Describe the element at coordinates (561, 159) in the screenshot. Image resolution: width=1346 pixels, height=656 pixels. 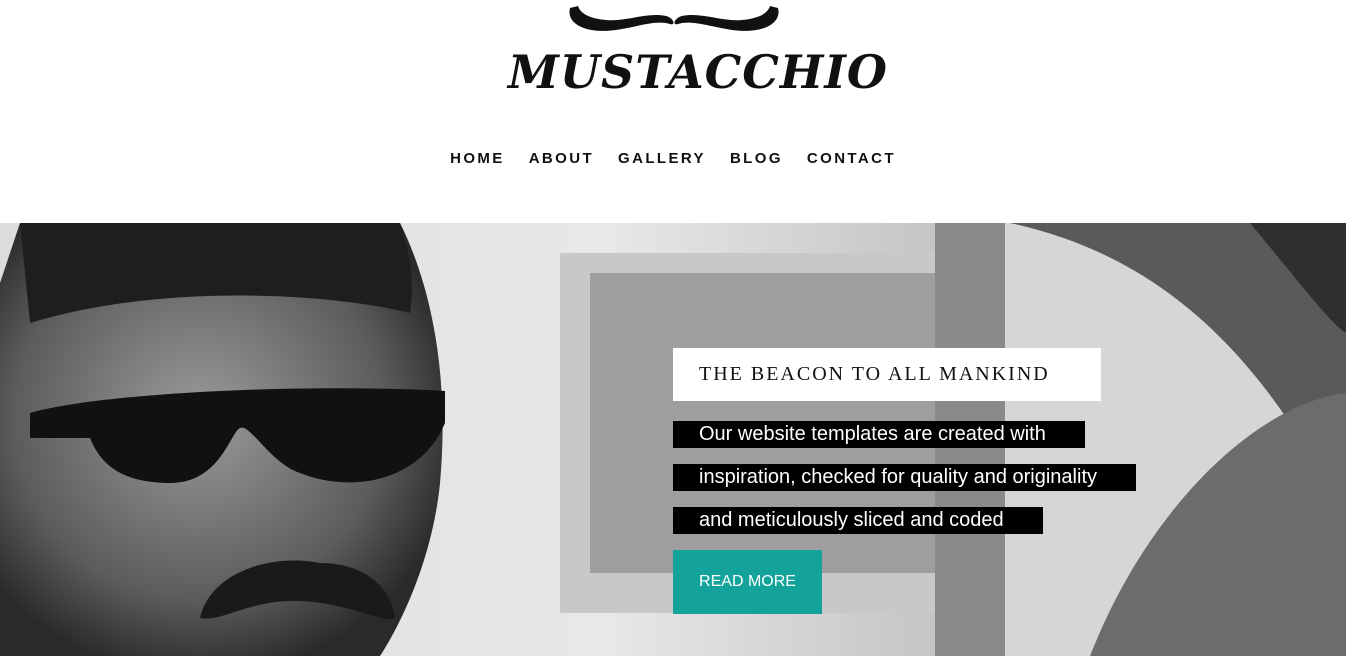
I see `nav-about: ABOUT` at that location.